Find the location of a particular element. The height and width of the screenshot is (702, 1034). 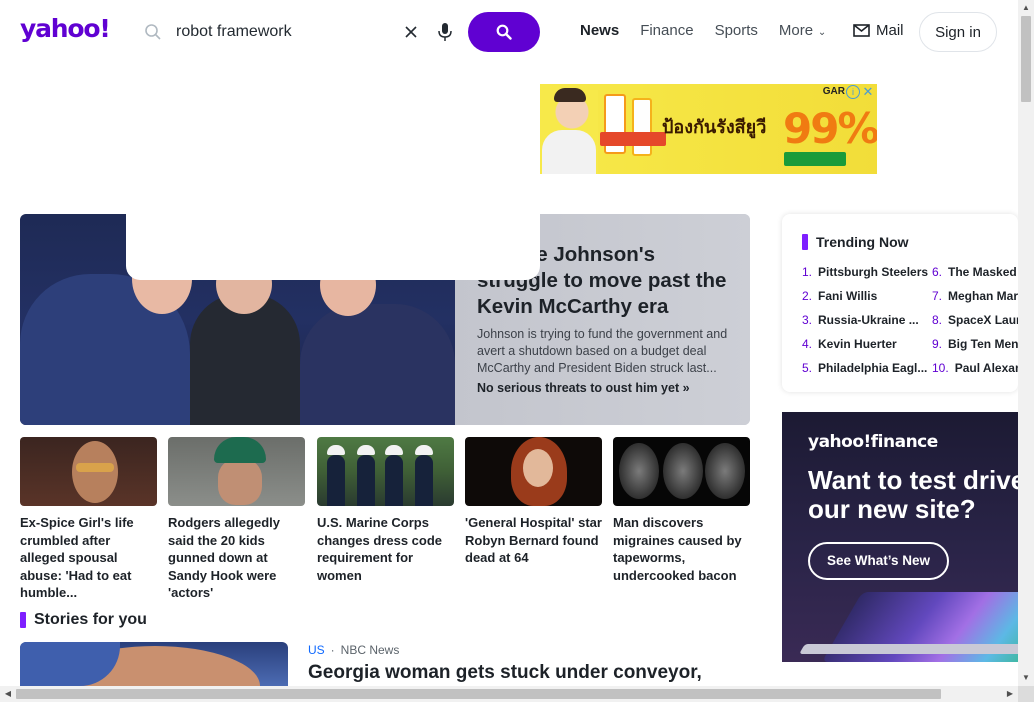

search-input is located at coordinates (286, 32).